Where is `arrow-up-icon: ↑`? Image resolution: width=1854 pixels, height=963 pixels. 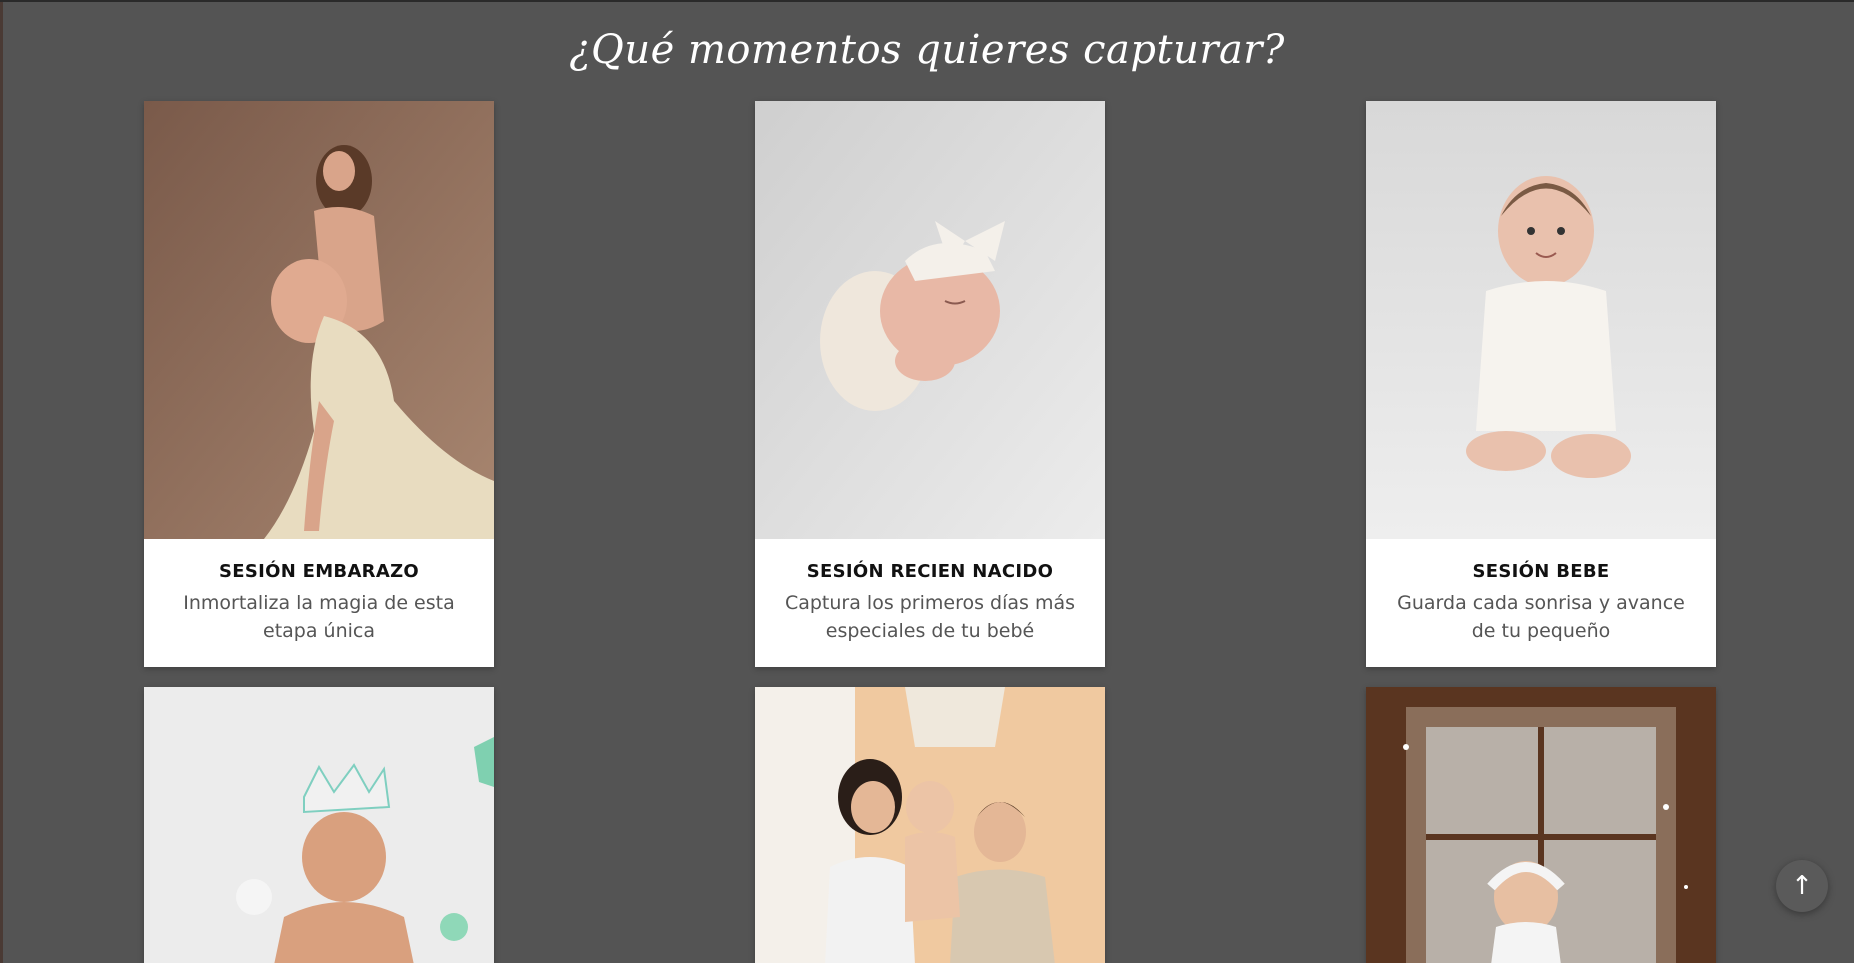
arrow-up-icon: ↑ is located at coordinates (1802, 886).